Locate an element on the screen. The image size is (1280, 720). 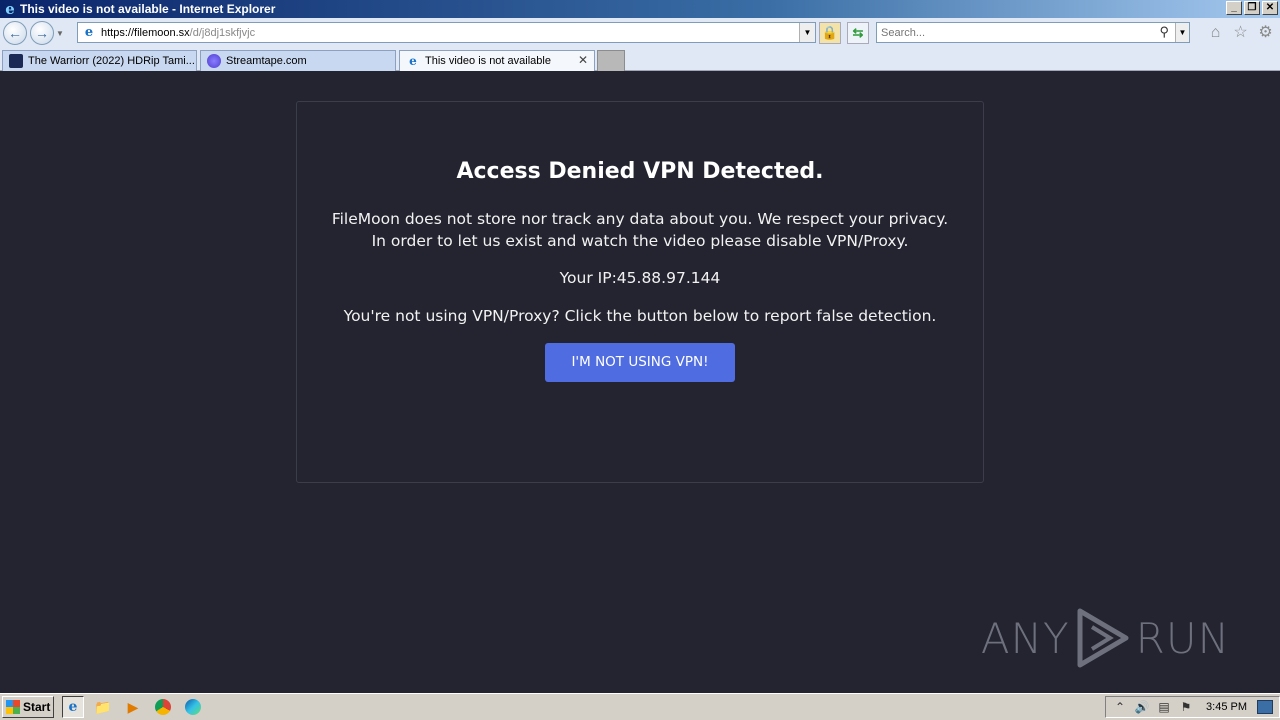
edge-icon is located at coordinates (193, 707).